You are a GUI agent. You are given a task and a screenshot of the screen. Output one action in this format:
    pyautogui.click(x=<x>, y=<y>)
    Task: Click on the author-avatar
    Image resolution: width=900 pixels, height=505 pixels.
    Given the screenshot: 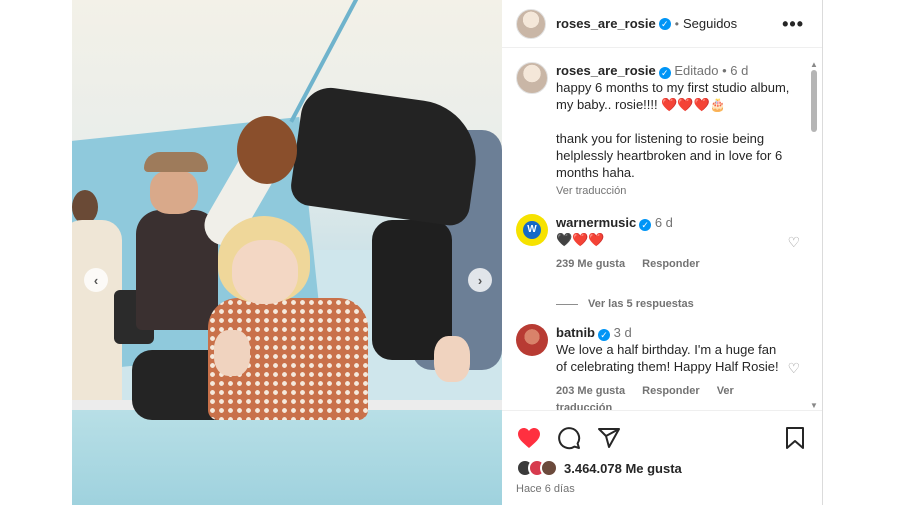 What is the action you would take?
    pyautogui.click(x=531, y=23)
    